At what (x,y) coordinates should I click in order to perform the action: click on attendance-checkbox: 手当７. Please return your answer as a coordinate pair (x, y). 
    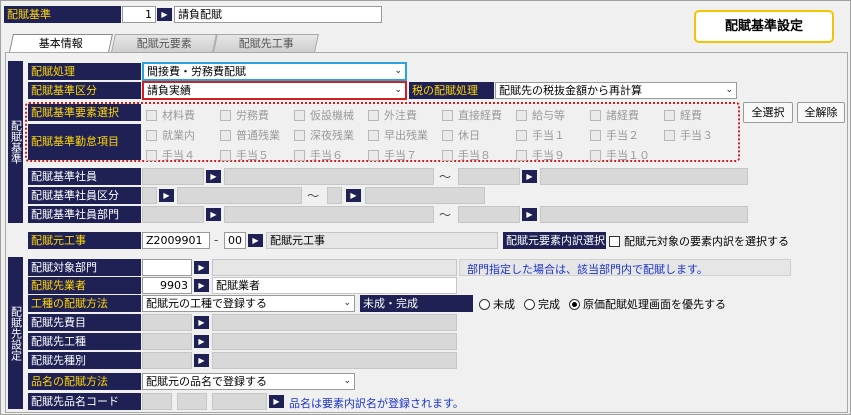
    Looking at the image, I should click on (392, 155).